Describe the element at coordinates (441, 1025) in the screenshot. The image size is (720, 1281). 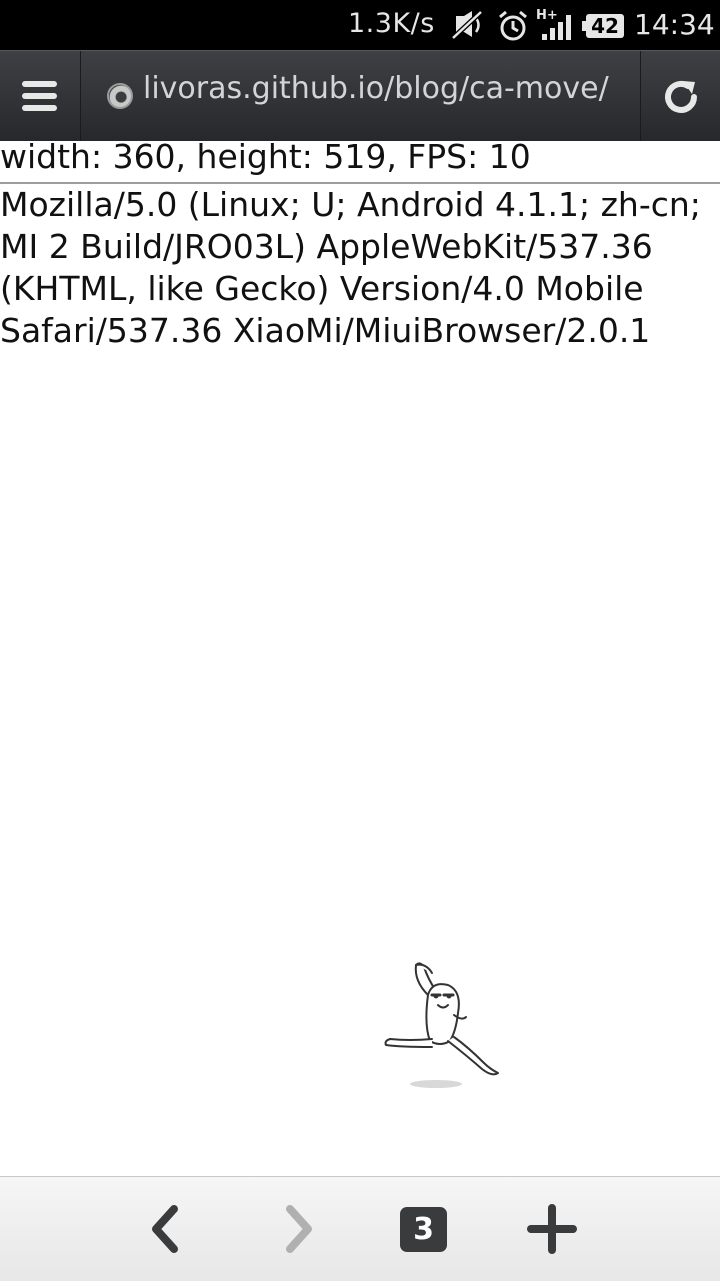
I see `running-character-sprite` at that location.